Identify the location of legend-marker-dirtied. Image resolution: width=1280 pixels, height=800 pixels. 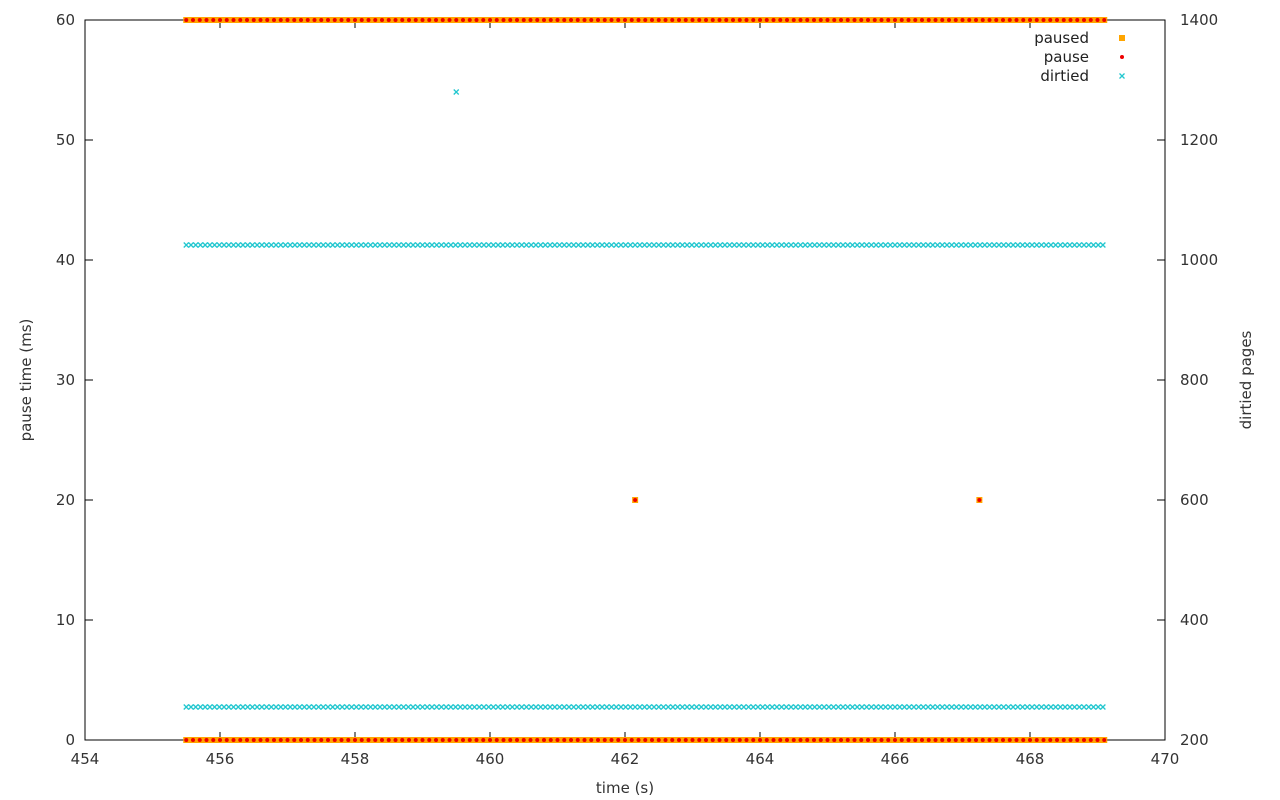
(1122, 76).